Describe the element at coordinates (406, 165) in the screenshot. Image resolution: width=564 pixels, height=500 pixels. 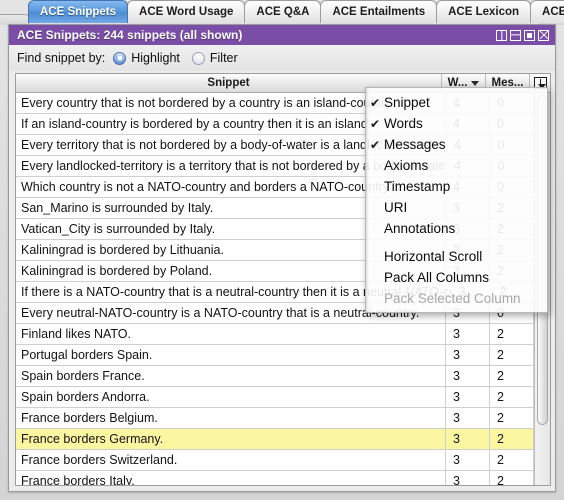
I see `menu-item-label: Axioms` at that location.